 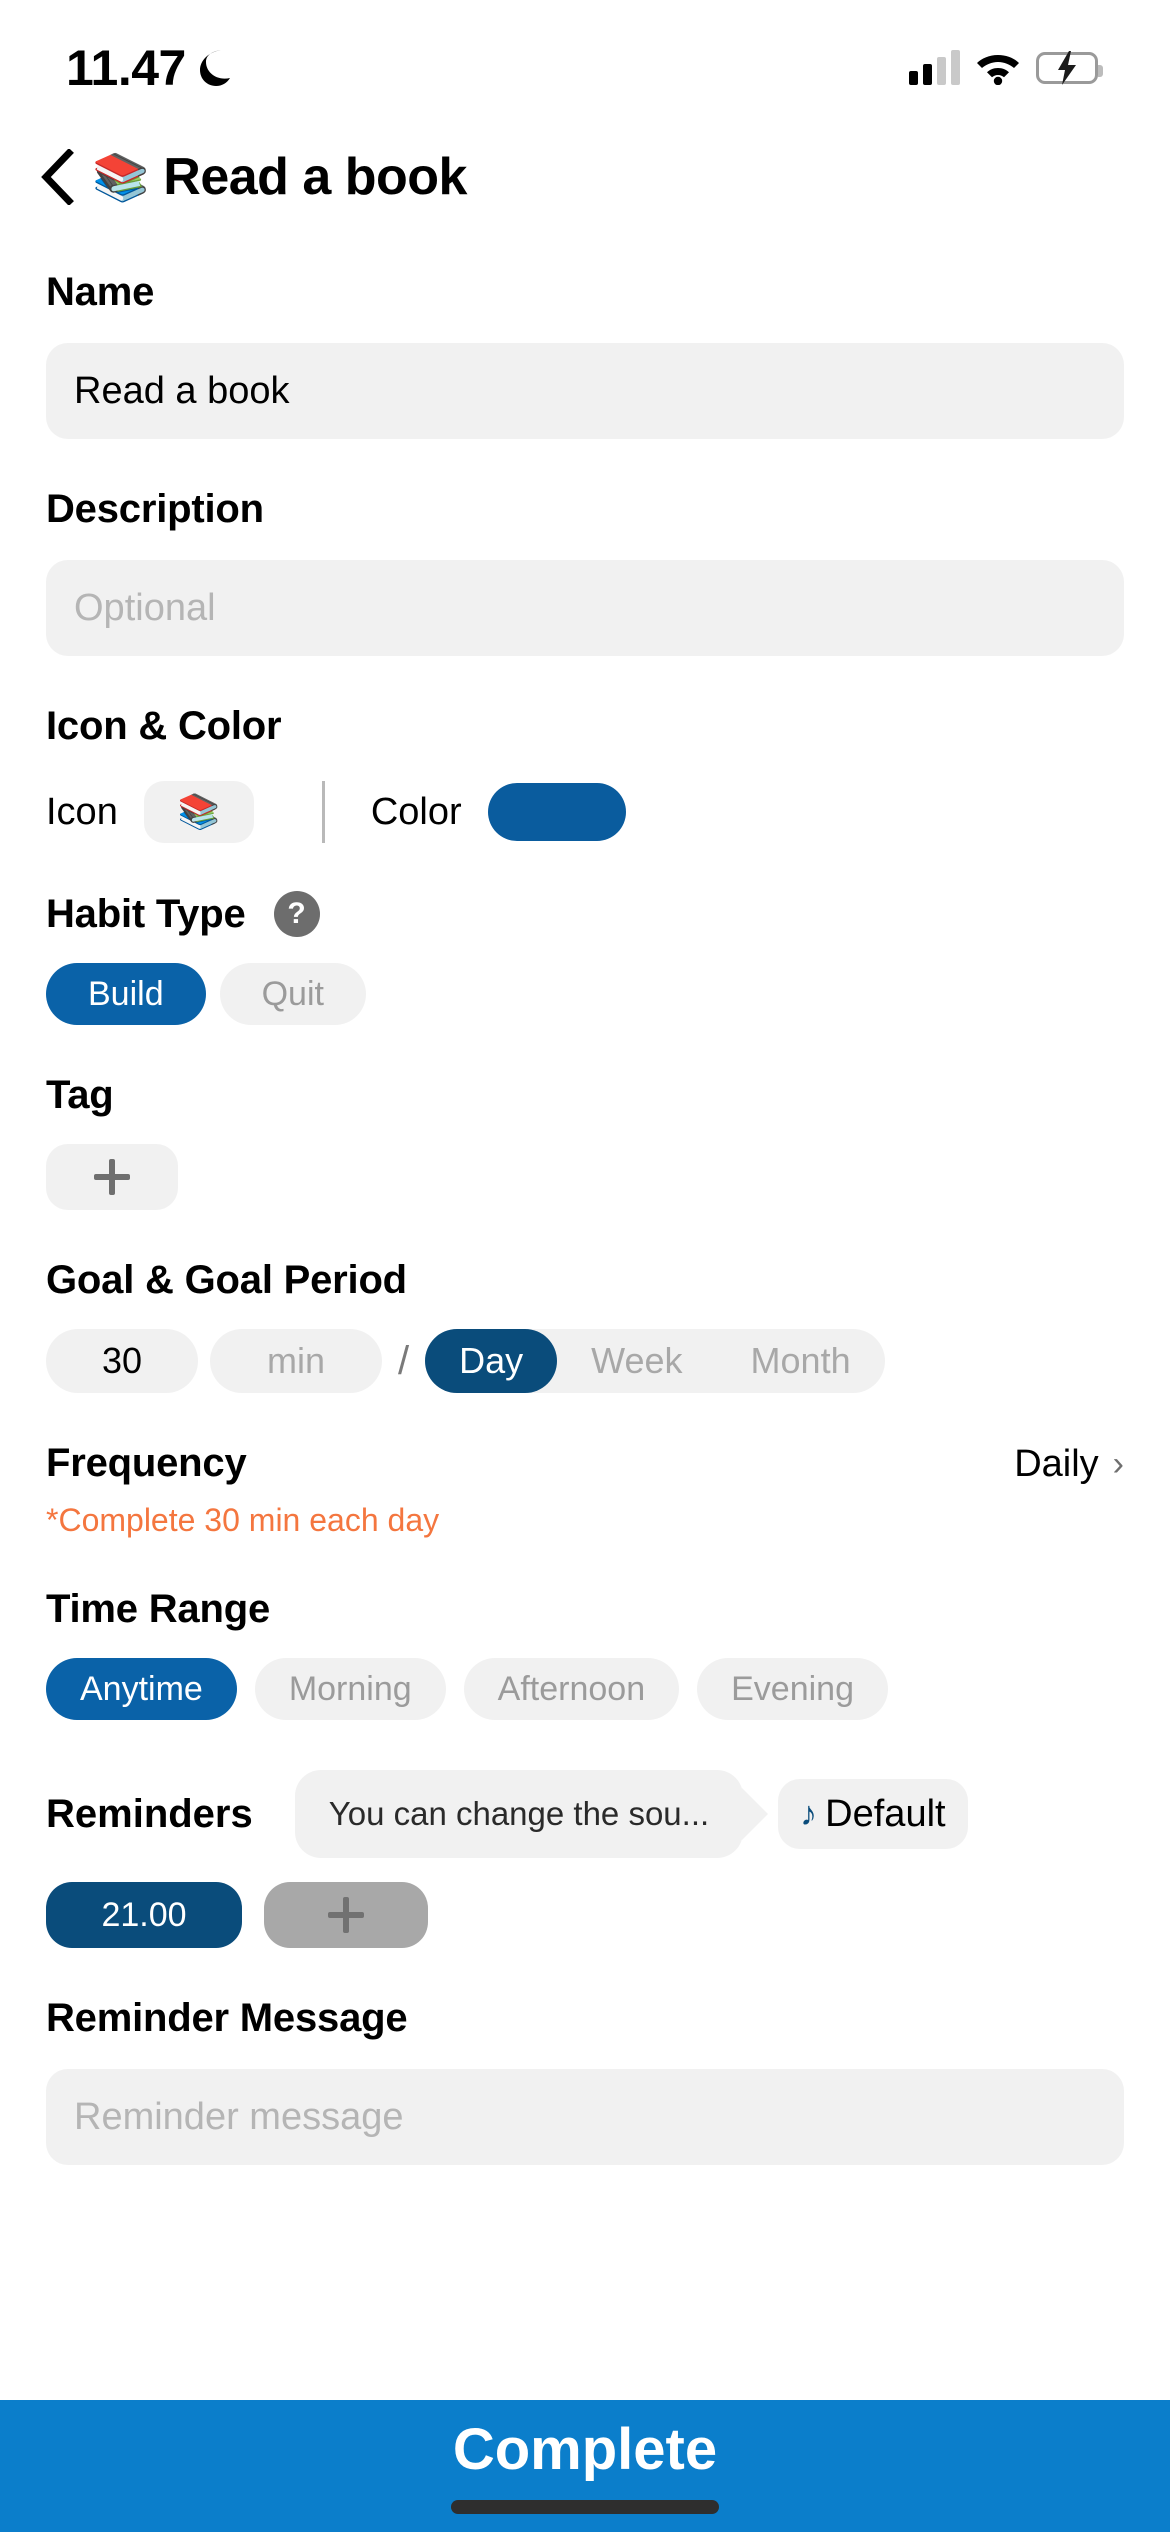 What do you see at coordinates (80, 1095) in the screenshot?
I see `tag-label: Tag` at bounding box center [80, 1095].